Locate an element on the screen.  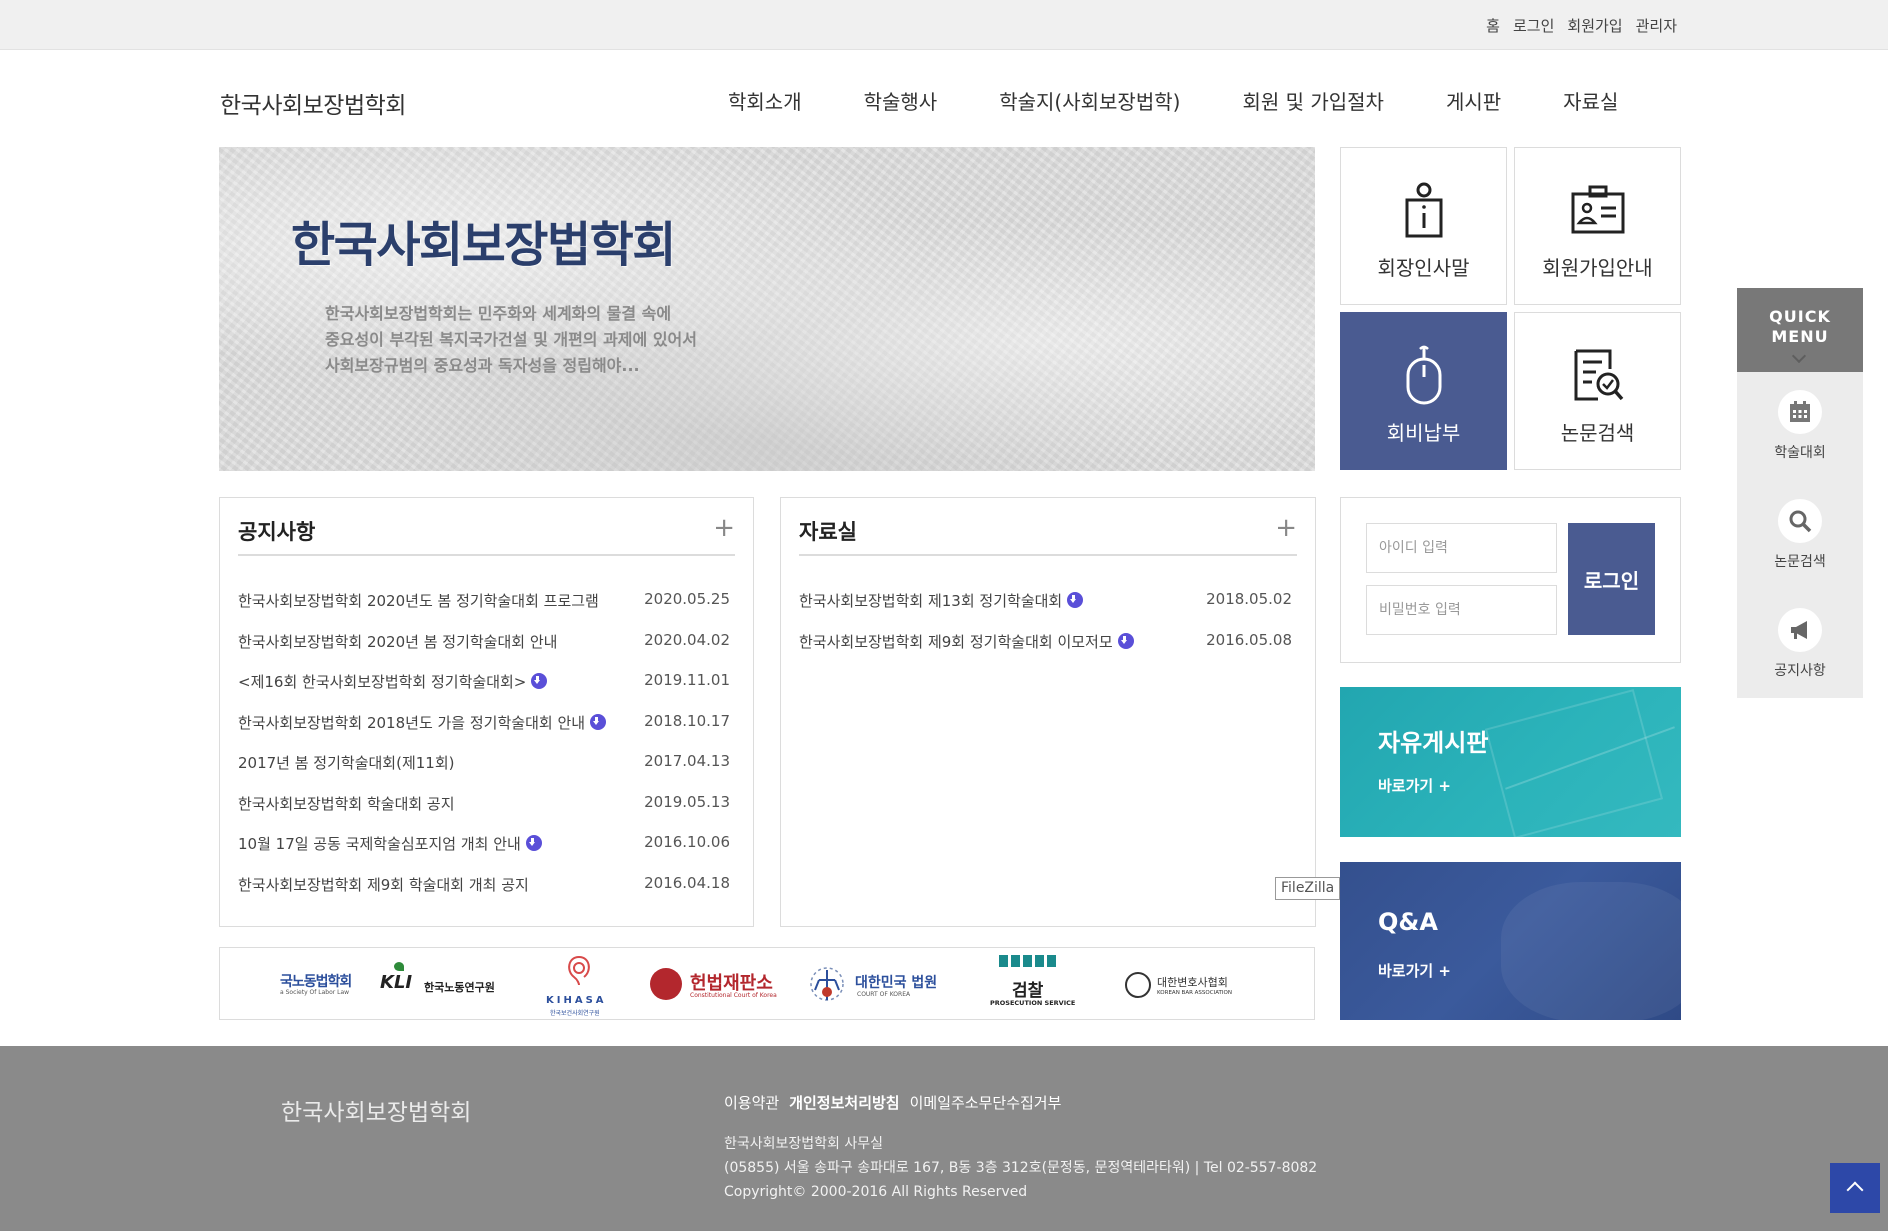
item-title: 한국사회보장법학회 2018년도 가을 정기학술대회 안내 is located at coordinates (412, 722).